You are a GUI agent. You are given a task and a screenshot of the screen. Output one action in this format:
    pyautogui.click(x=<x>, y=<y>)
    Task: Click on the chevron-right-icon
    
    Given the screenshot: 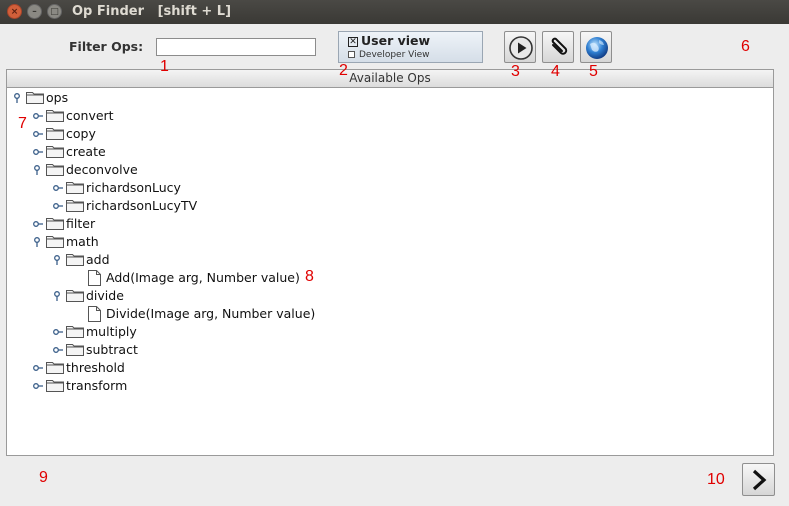 What is the action you would take?
    pyautogui.click(x=759, y=480)
    